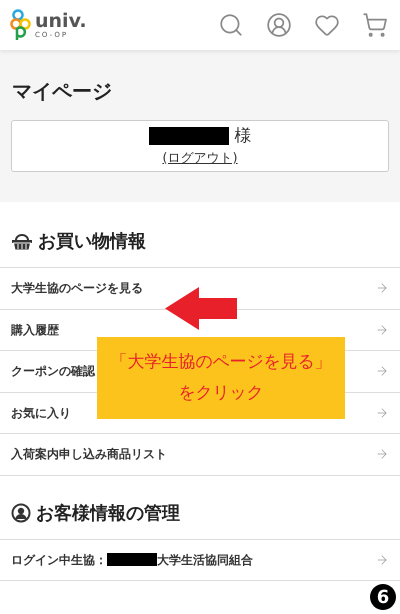  I want to click on callout-text: をクリック, so click(221, 393).